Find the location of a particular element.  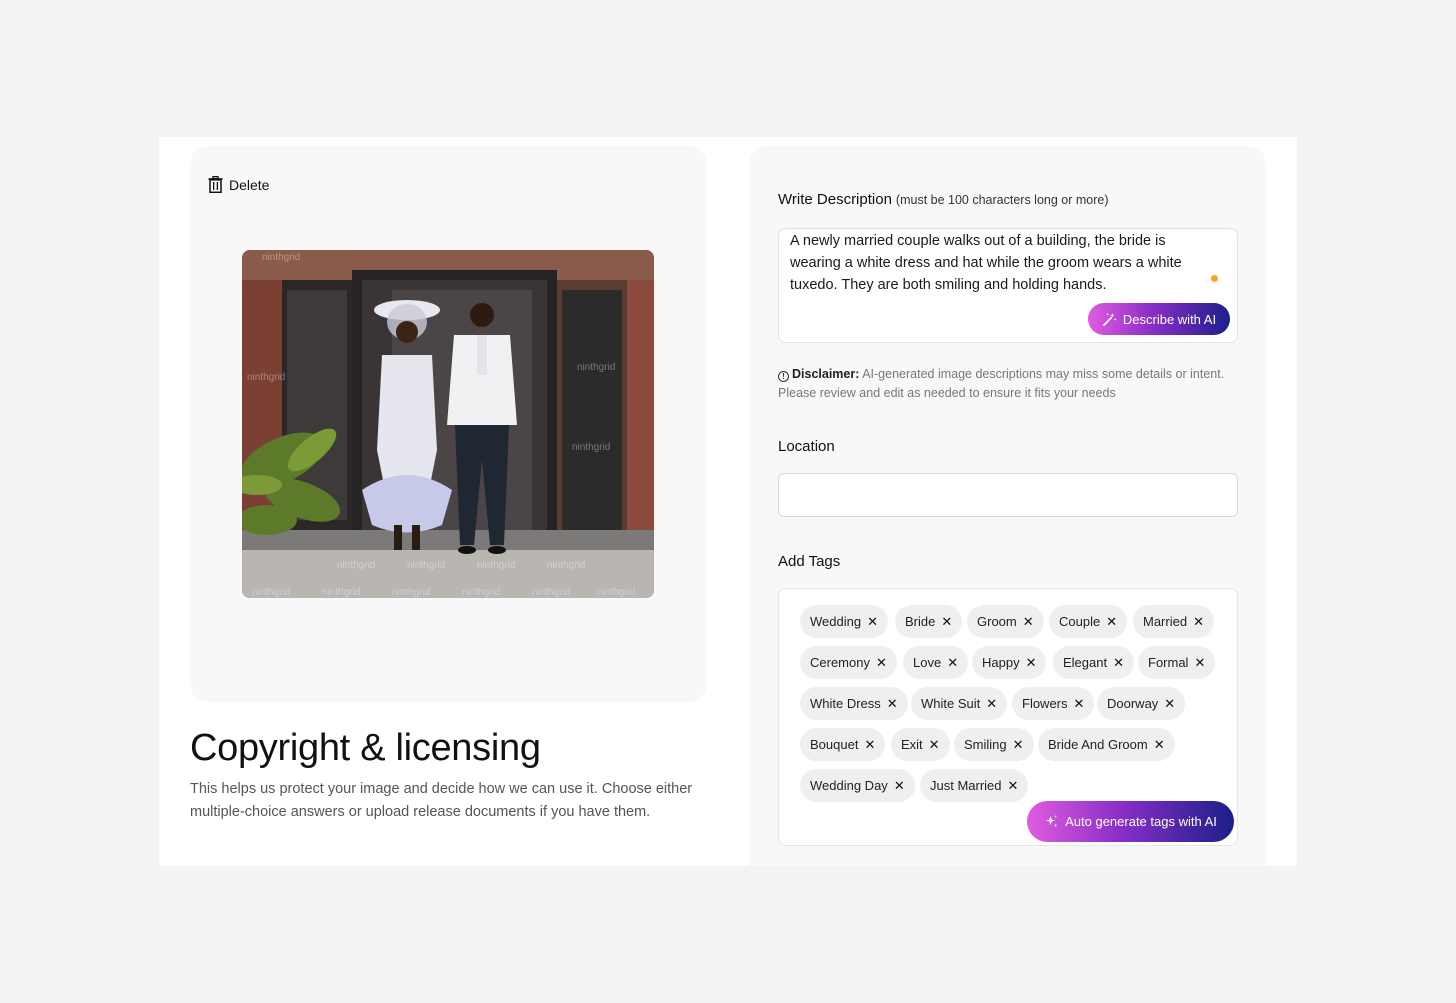

description-hint: (must be 100 characters long or more) is located at coordinates (1002, 200).